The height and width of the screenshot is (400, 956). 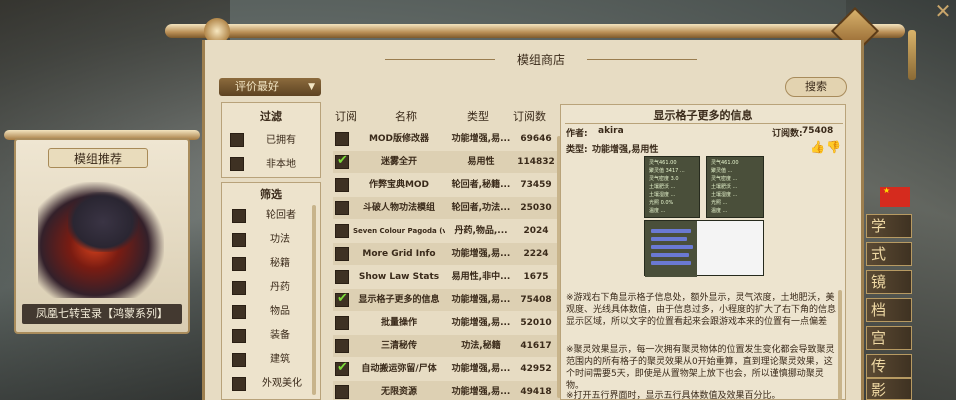 I want to click on detail-description-3: ※打开五行界面时，显示五行具体数值及效果百分比。, so click(x=673, y=395).